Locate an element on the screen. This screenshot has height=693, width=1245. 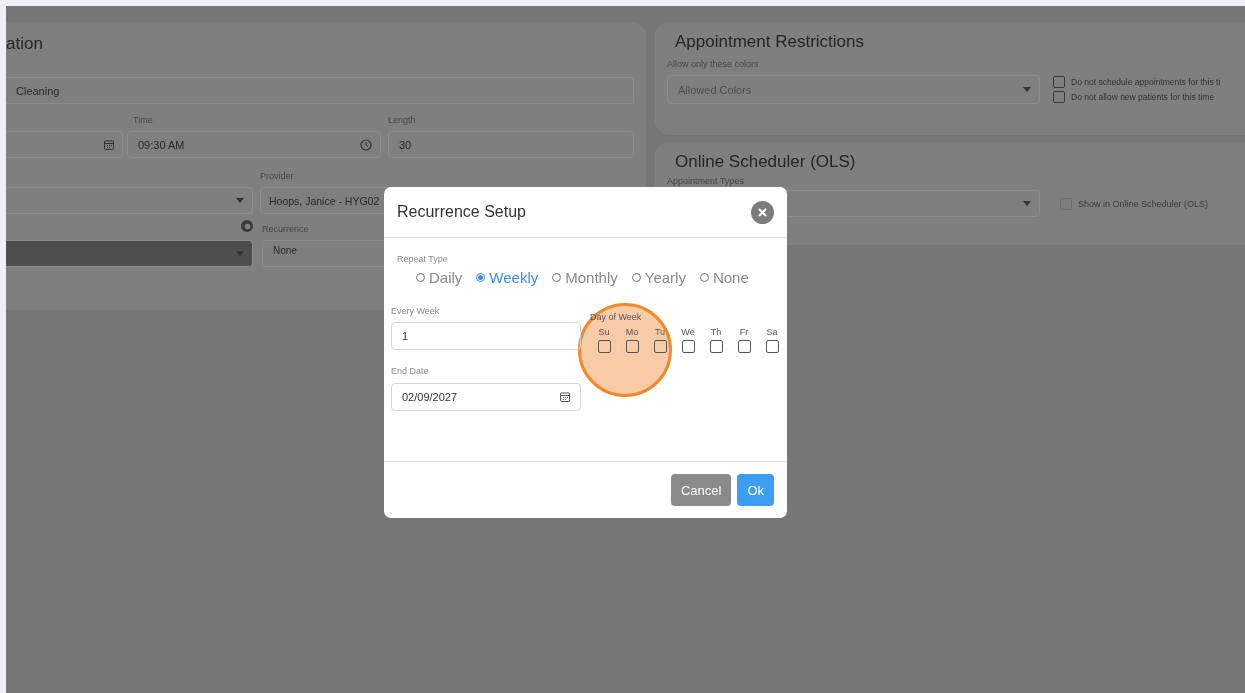
checkbox-label: Do not allow new patients for this time is located at coordinates (1143, 97).